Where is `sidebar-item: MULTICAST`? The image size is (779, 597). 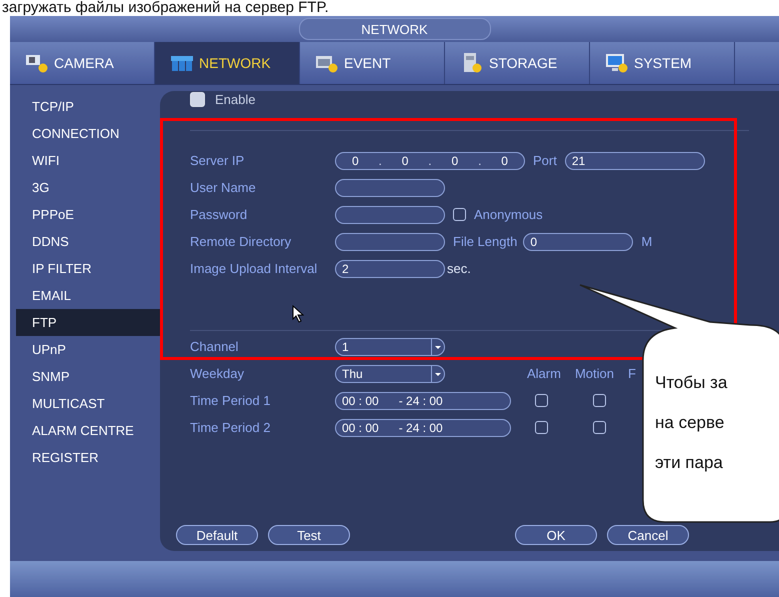 sidebar-item: MULTICAST is located at coordinates (88, 403).